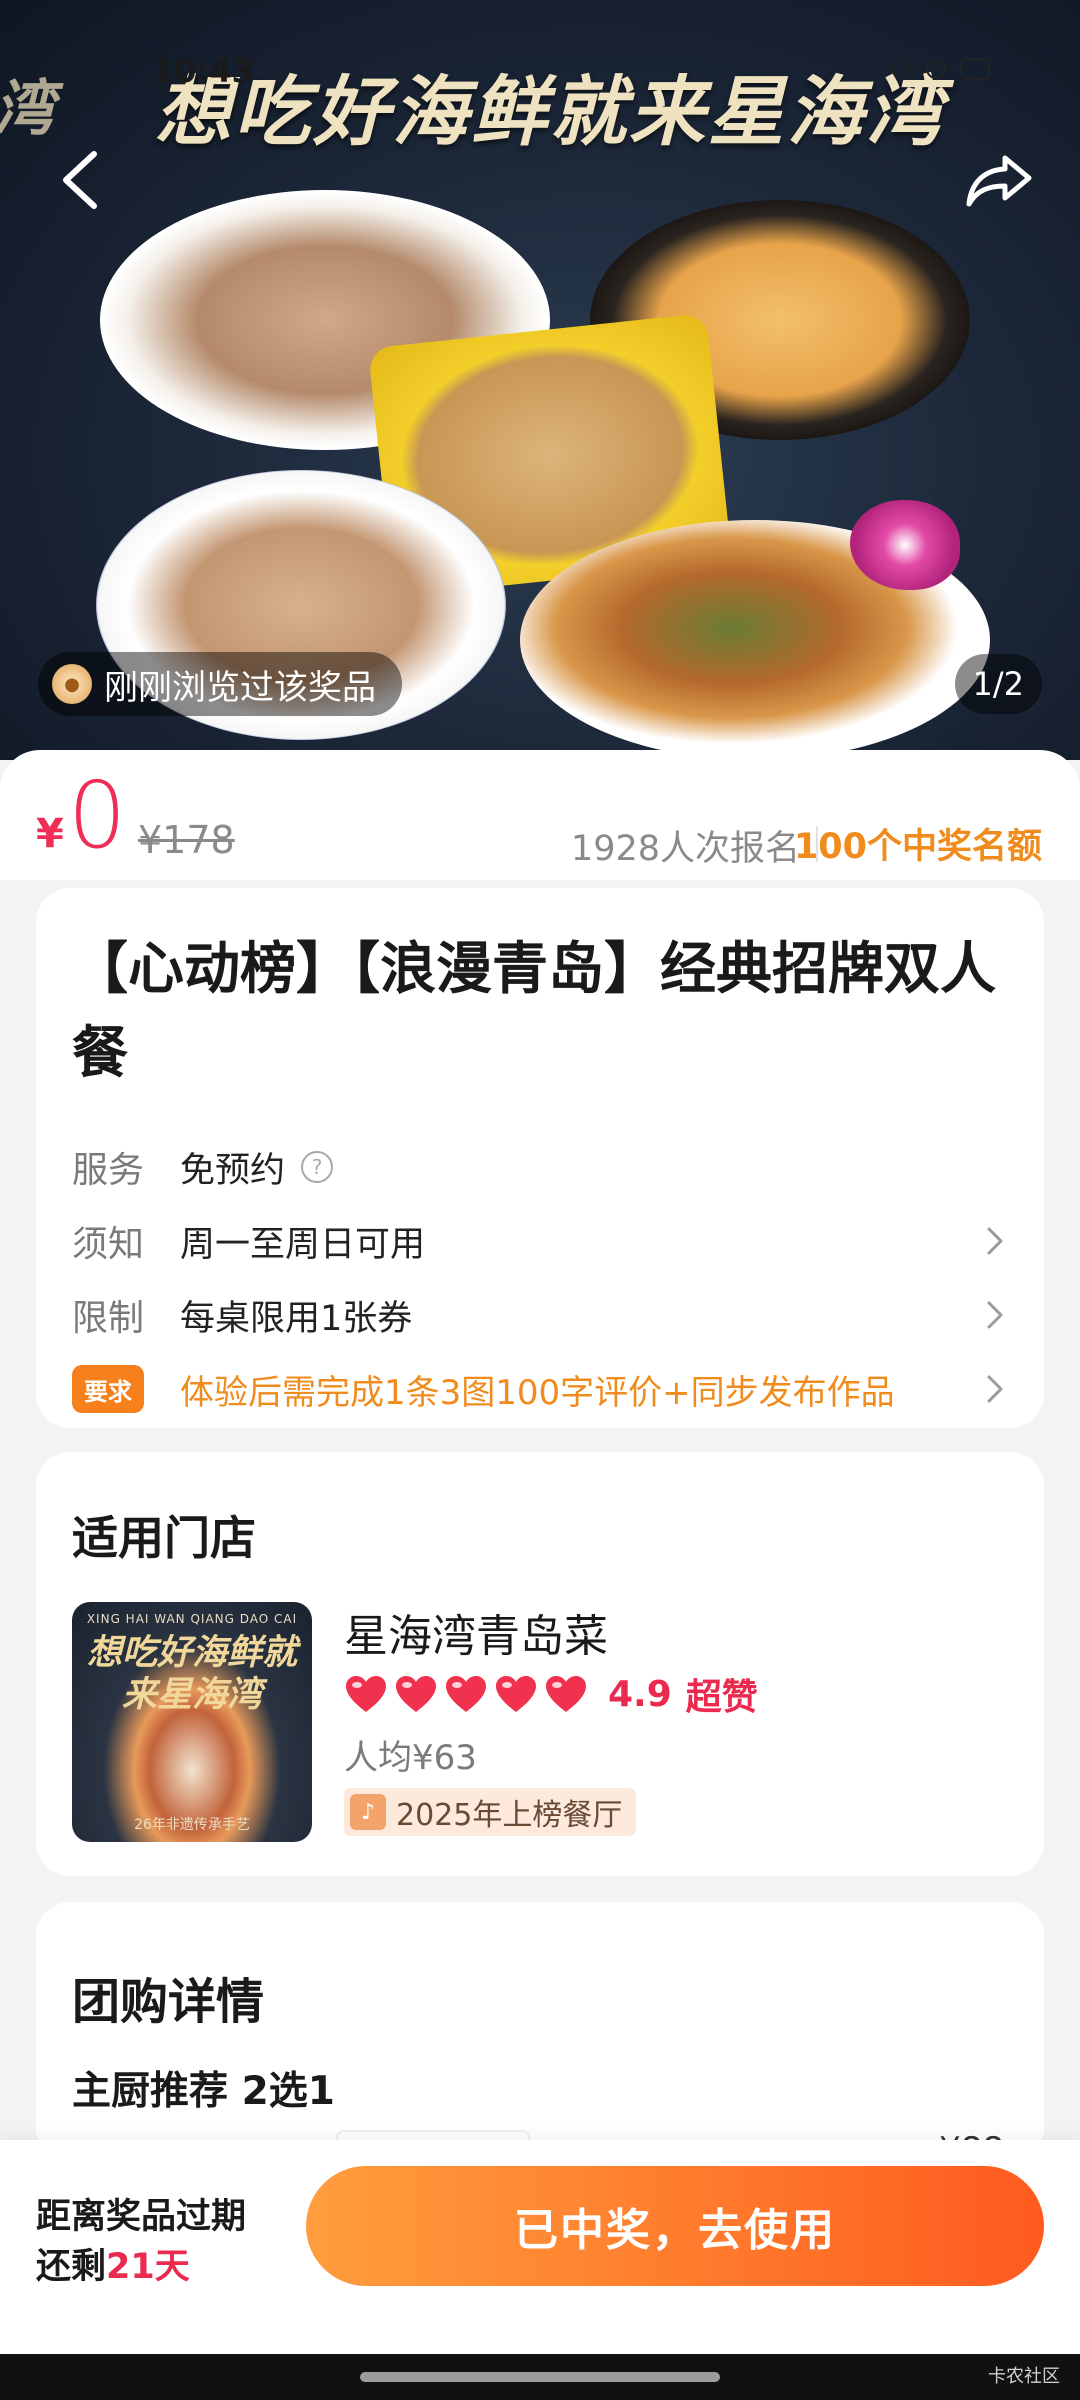  Describe the element at coordinates (192, 1825) in the screenshot. I see `thumbnail-footer: 26年非遗传承手艺` at that location.